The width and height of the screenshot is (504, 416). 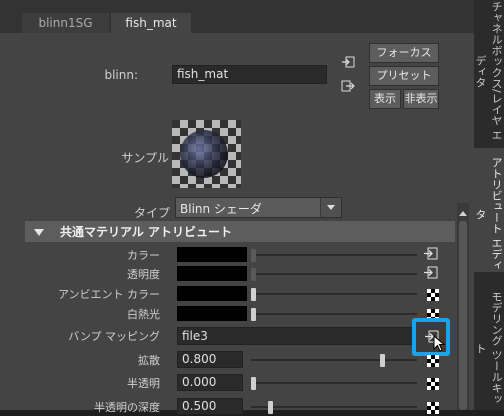 What do you see at coordinates (334, 360) in the screenshot?
I see `diffuse-slider-track` at bounding box center [334, 360].